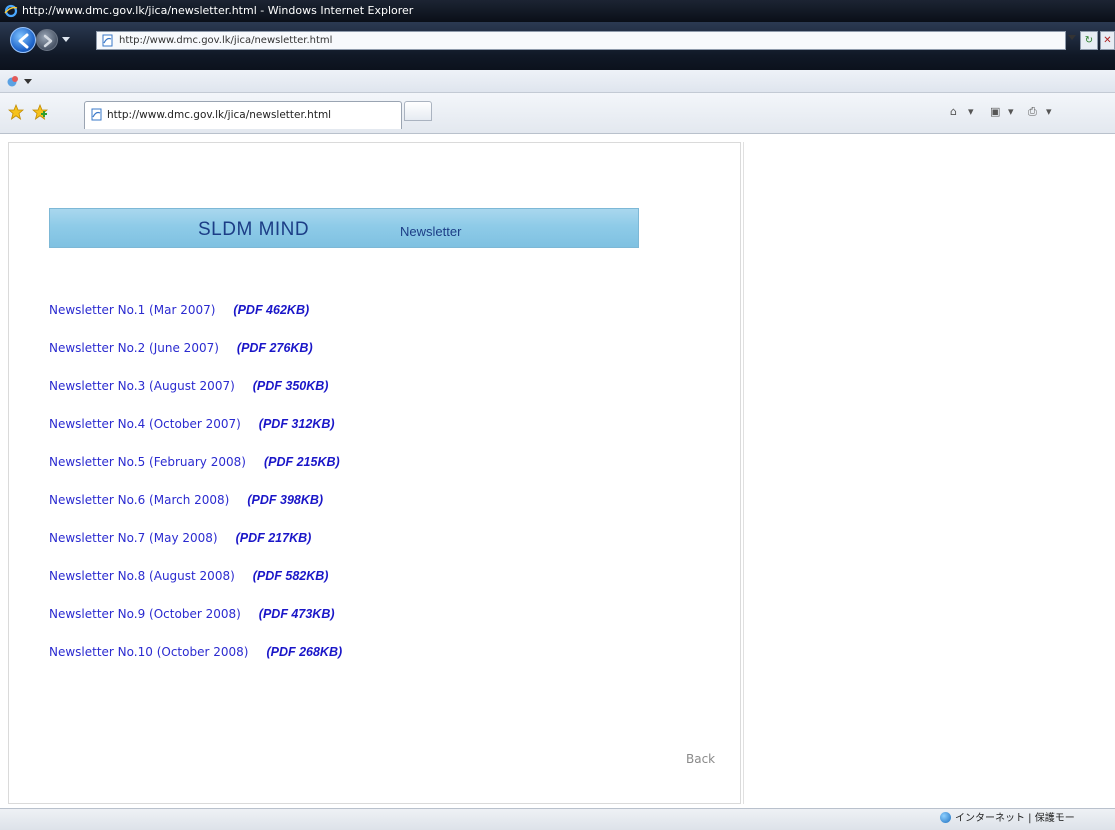  I want to click on list-item: Newsletter No.7 (May 2008) (PDF 217KB), so click(180, 538).